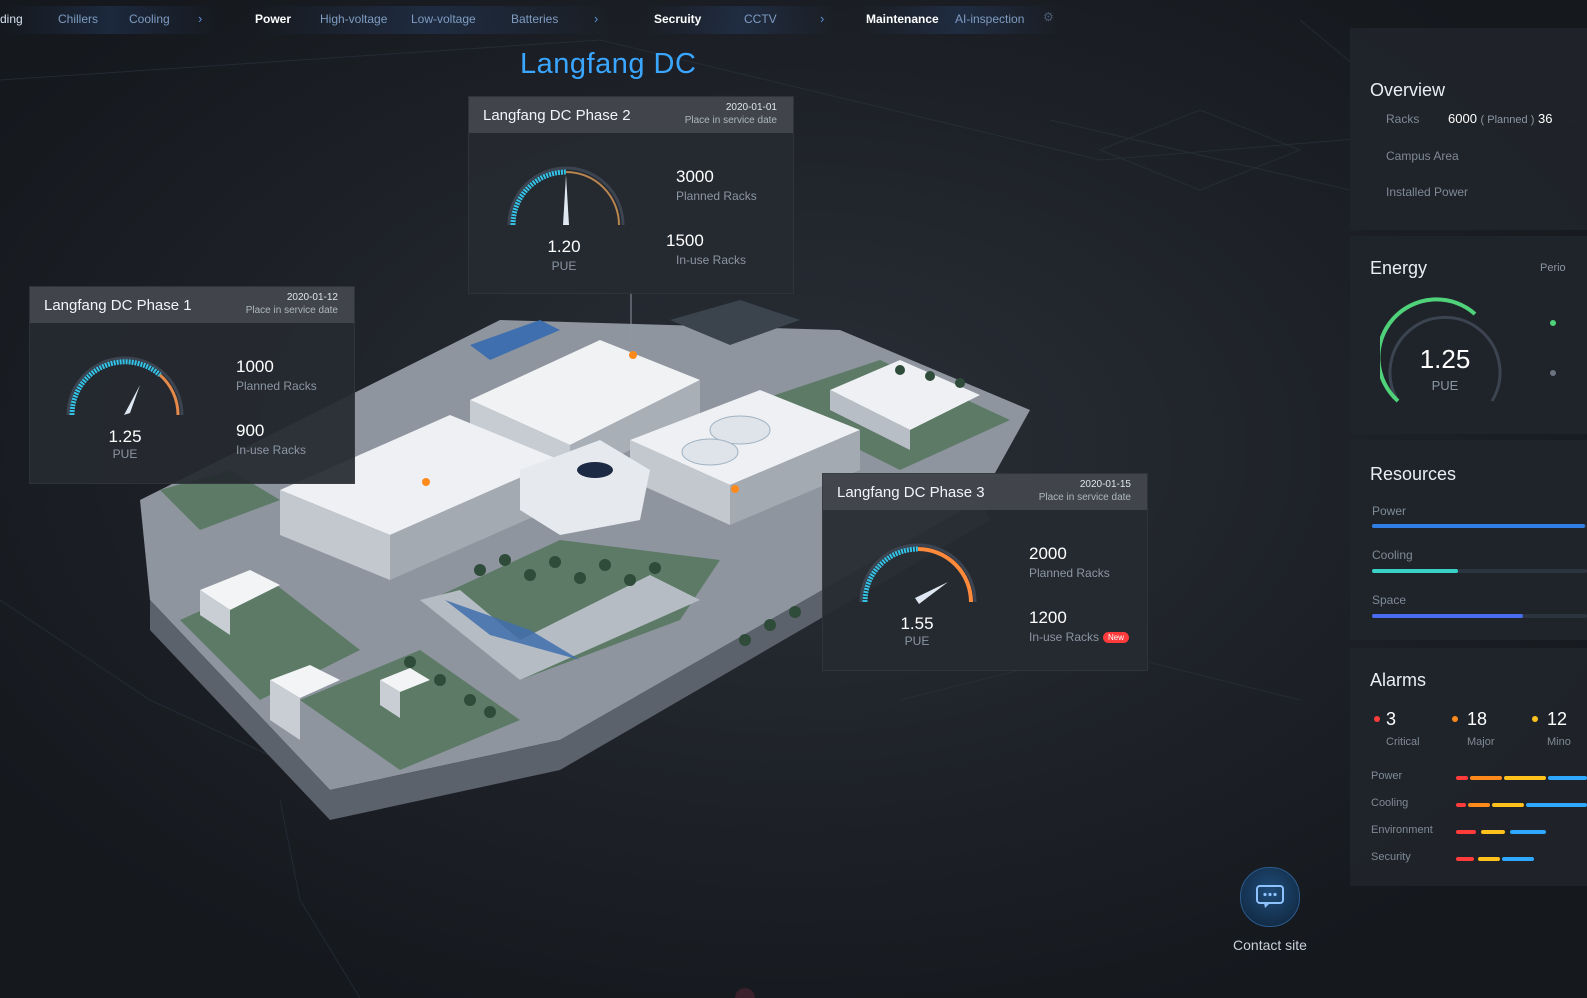 This screenshot has height=998, width=1587. Describe the element at coordinates (1403, 119) in the screenshot. I see `racks-label: Racks` at that location.